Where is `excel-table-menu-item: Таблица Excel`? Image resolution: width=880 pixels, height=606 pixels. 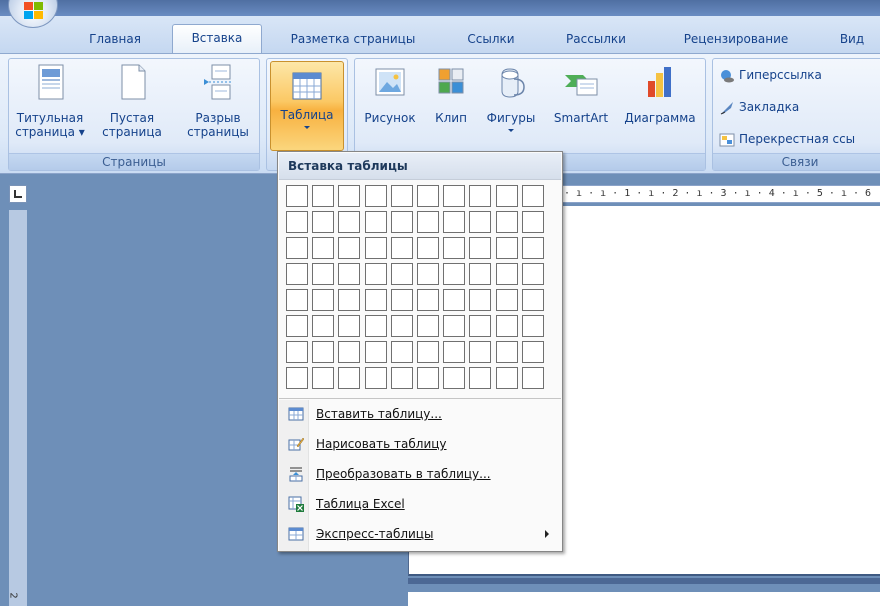 excel-table-menu-item: Таблица Excel is located at coordinates (420, 504).